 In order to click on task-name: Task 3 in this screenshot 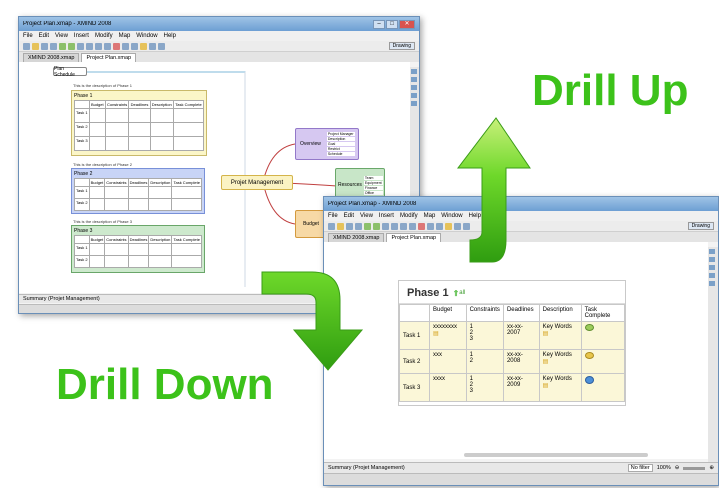, I will do `click(414, 387)`.